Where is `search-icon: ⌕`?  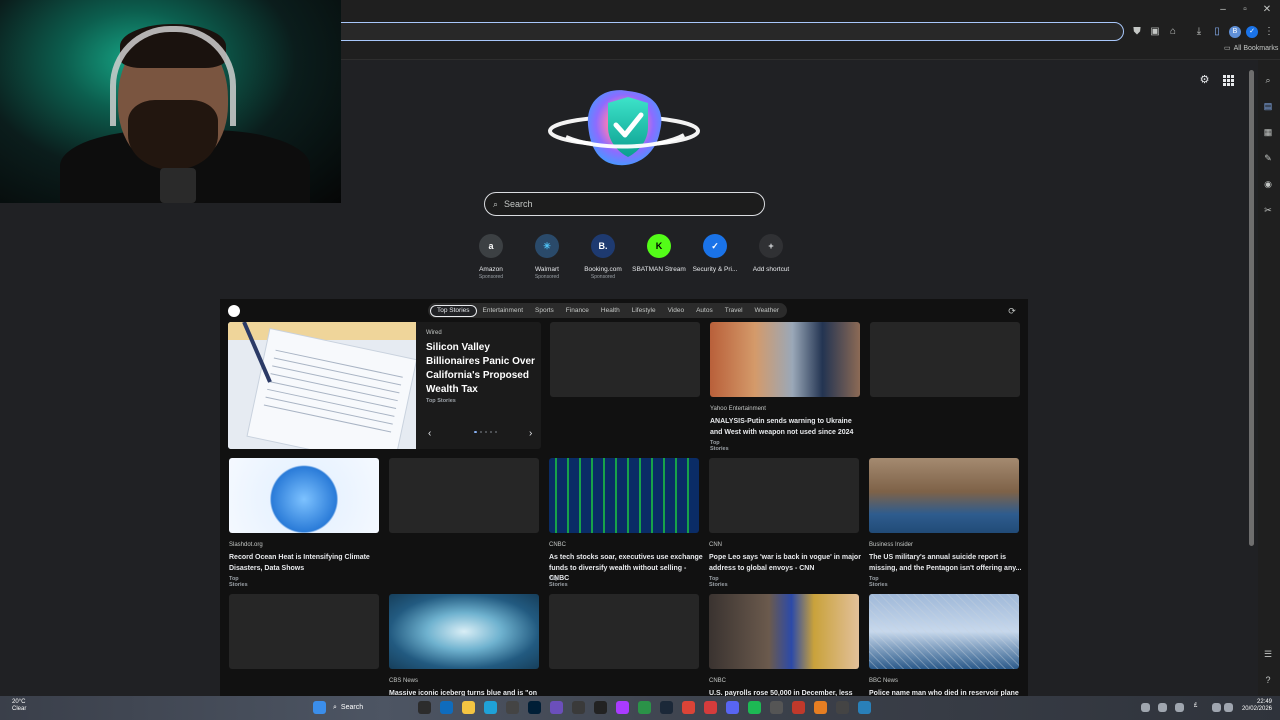 search-icon: ⌕ is located at coordinates (496, 203).